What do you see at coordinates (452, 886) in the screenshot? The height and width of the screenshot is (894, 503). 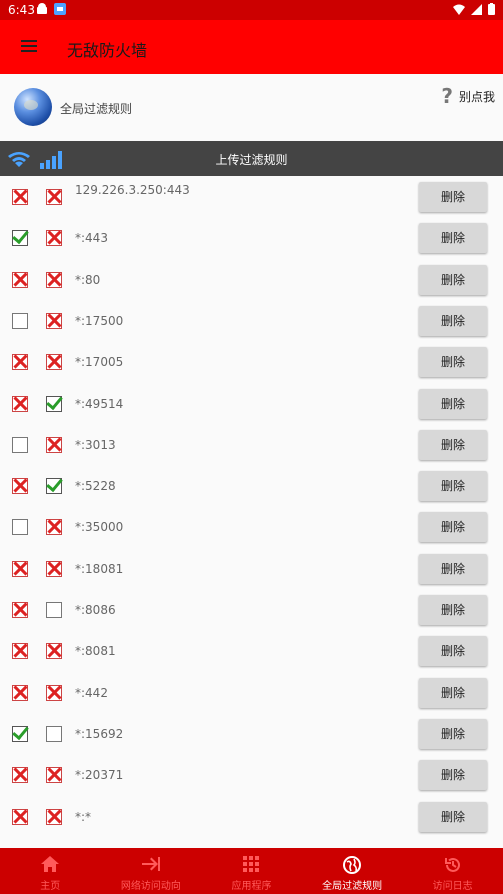 I see `nav-tab-label: 访问日志` at bounding box center [452, 886].